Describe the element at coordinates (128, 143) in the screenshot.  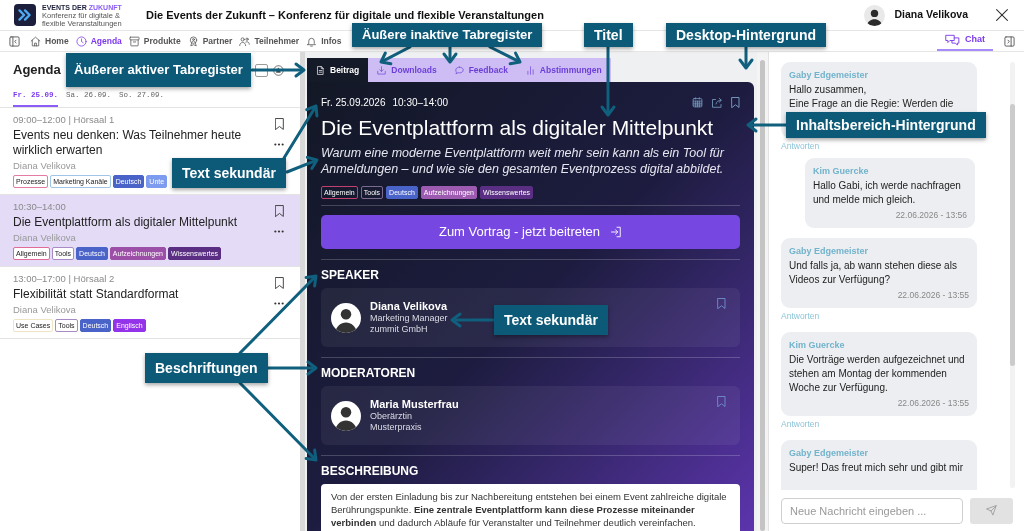
I see `session-title: Events neu denken: Was Teilnehmer heute wirklich erwarten` at that location.